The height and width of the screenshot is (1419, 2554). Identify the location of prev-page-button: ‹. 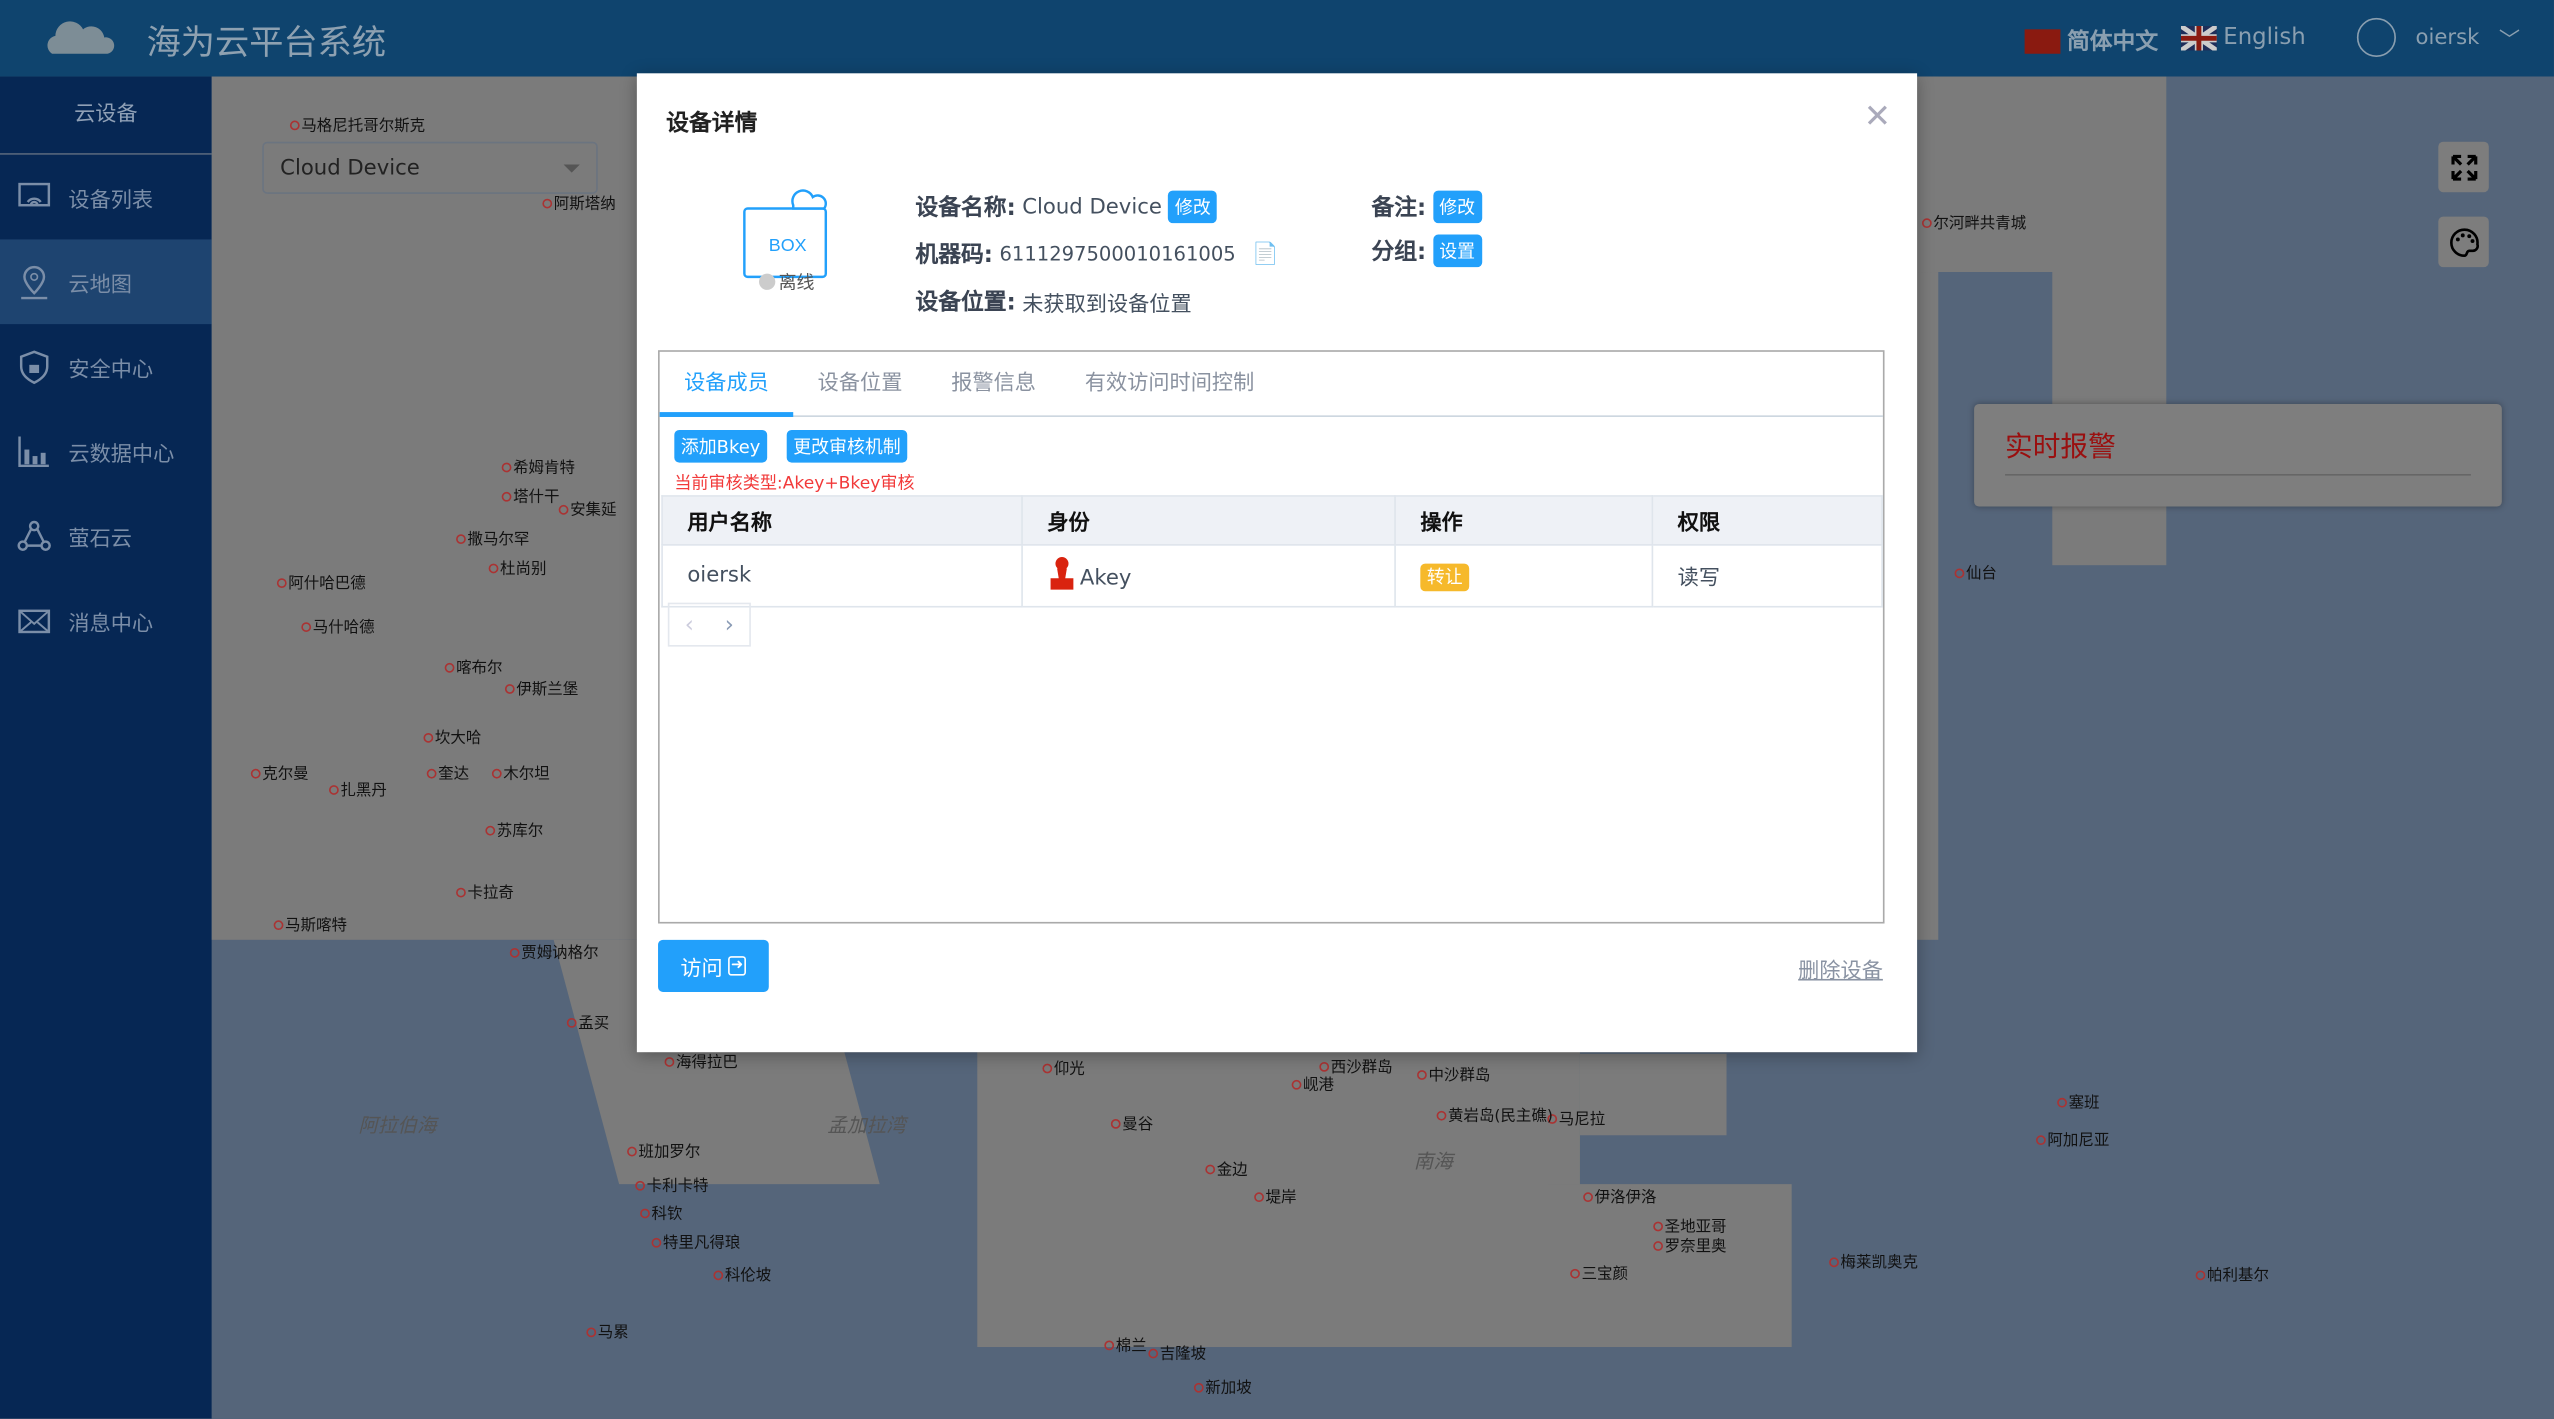
(689, 625).